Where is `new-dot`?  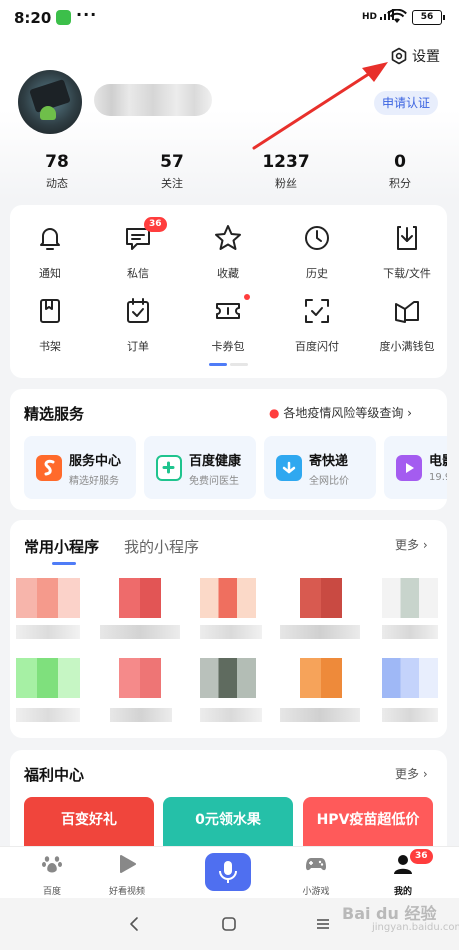 new-dot is located at coordinates (247, 297).